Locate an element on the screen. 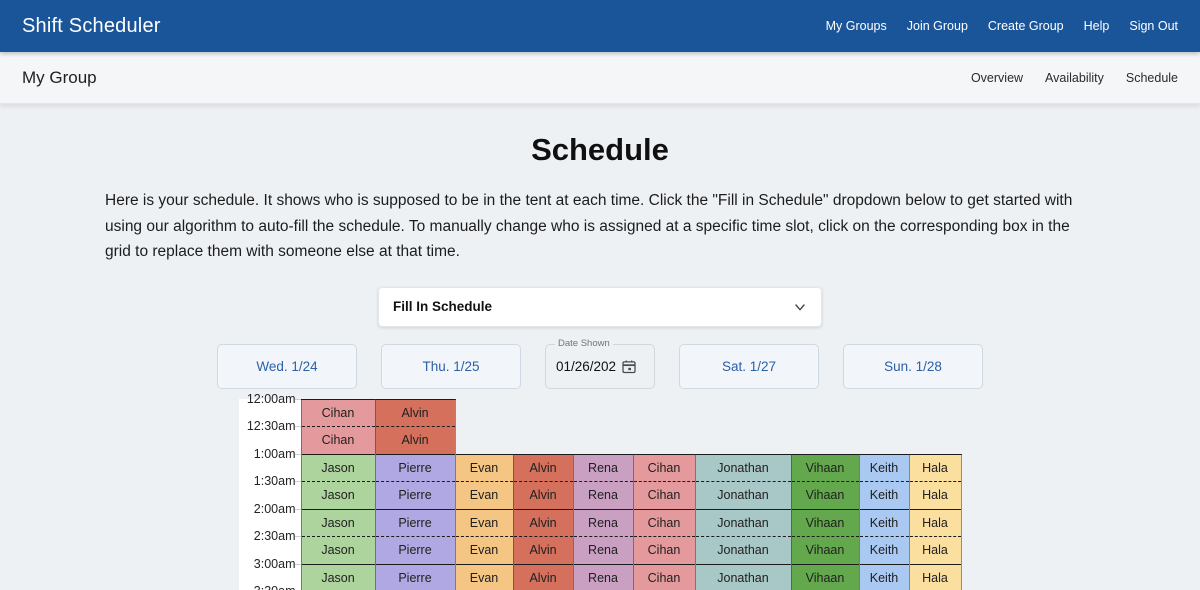 The image size is (1200, 590). date-shown-value: 01/26/202 is located at coordinates (587, 366).